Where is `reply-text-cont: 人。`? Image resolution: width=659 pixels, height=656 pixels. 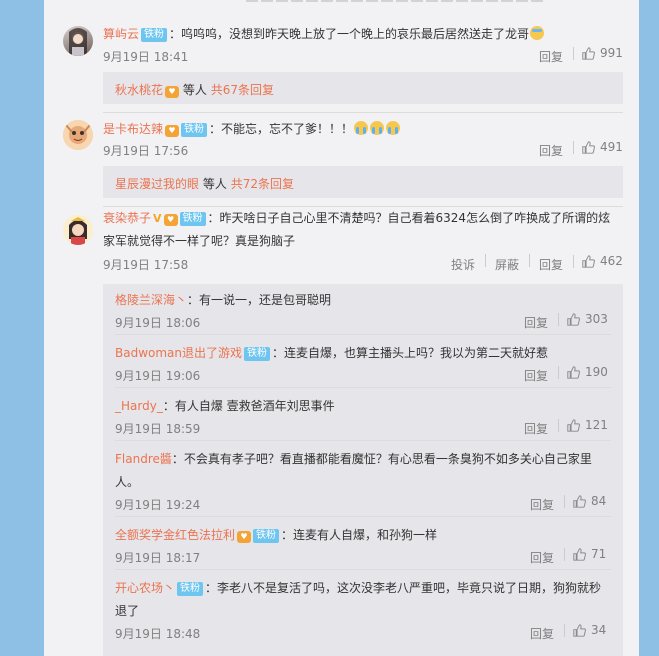
reply-text-cont: 人。 is located at coordinates (127, 482).